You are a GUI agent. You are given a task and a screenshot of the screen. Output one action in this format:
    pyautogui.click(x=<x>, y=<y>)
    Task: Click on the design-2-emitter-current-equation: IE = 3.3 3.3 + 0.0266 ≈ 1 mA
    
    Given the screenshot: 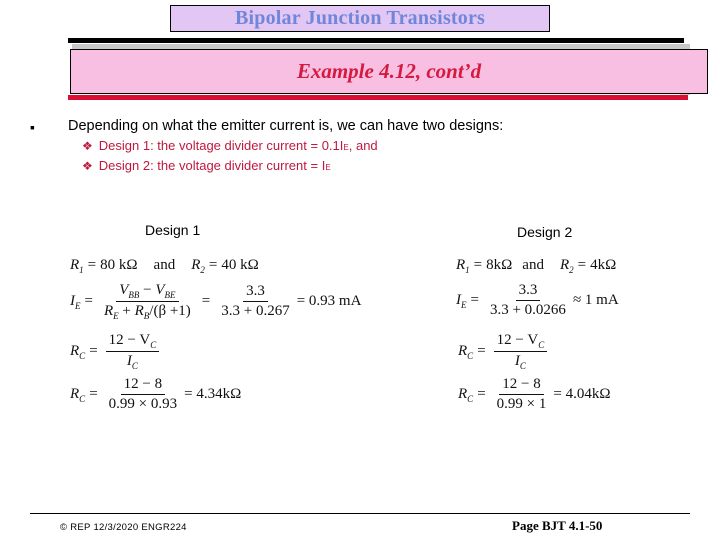 What is the action you would take?
    pyautogui.click(x=537, y=300)
    